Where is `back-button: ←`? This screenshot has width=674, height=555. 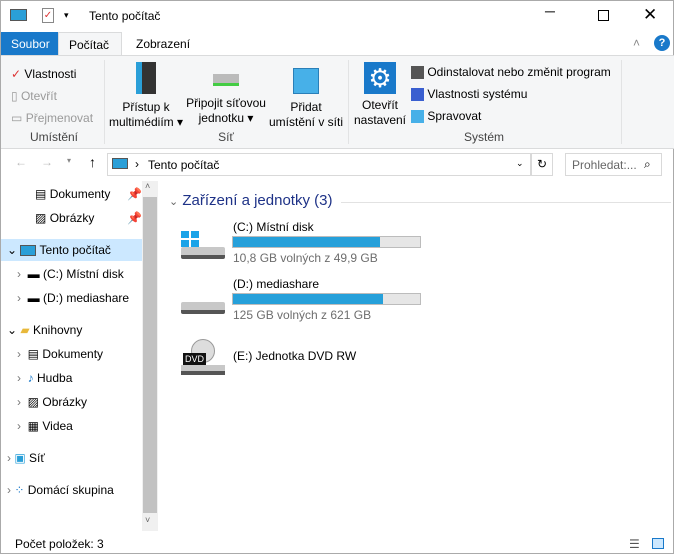
back-button: ← is located at coordinates (21, 162).